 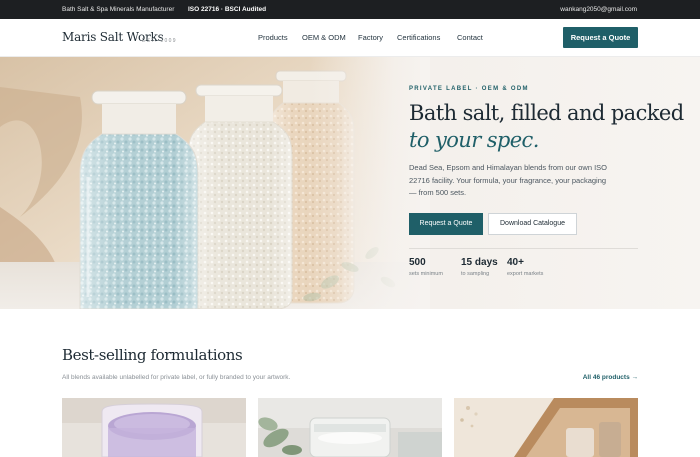 I want to click on request-quote-nav-button: Request a Quote, so click(x=600, y=37).